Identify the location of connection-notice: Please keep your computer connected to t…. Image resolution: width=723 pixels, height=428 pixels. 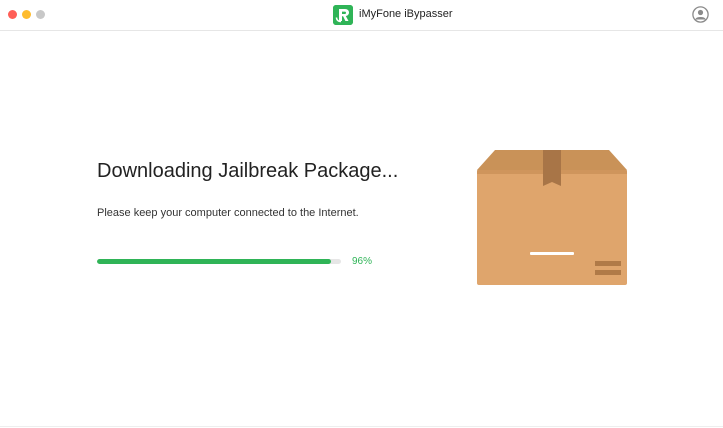
(228, 213).